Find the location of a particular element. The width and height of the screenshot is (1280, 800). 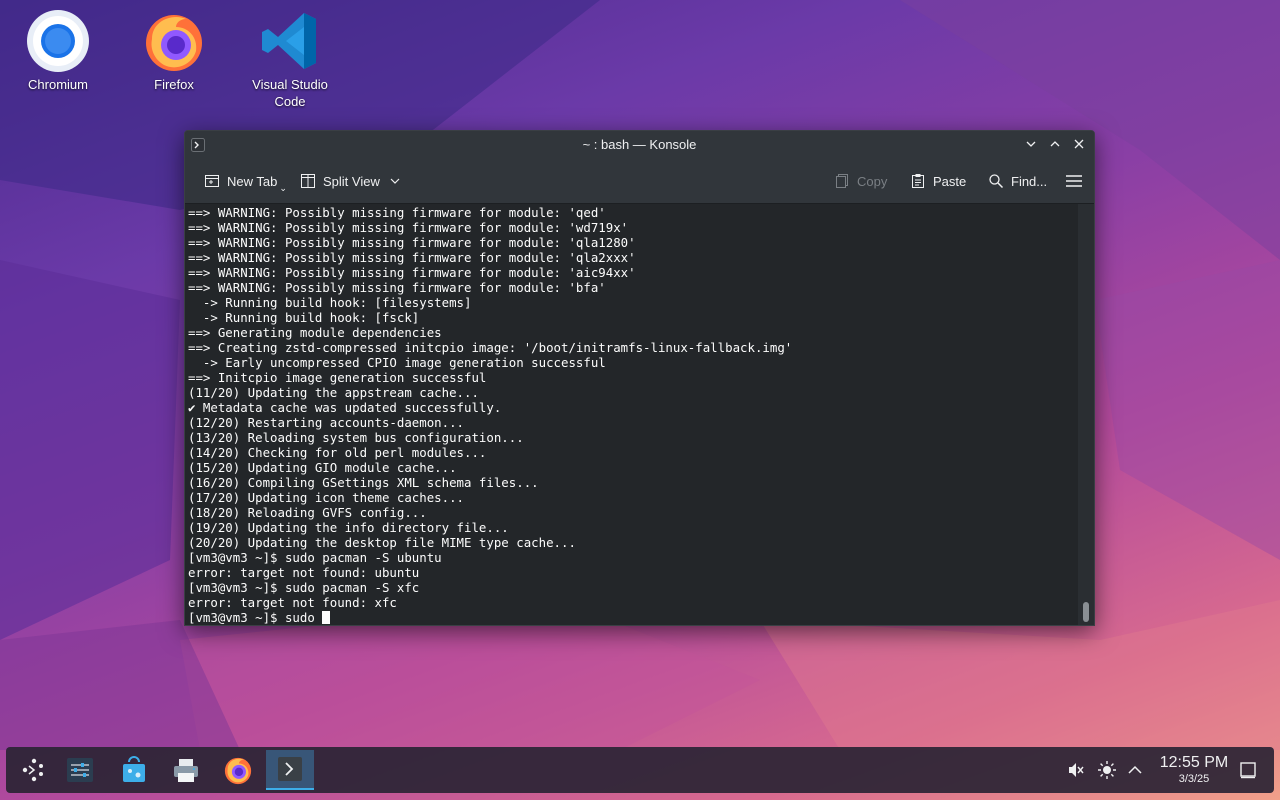

printer-icon is located at coordinates (186, 770).